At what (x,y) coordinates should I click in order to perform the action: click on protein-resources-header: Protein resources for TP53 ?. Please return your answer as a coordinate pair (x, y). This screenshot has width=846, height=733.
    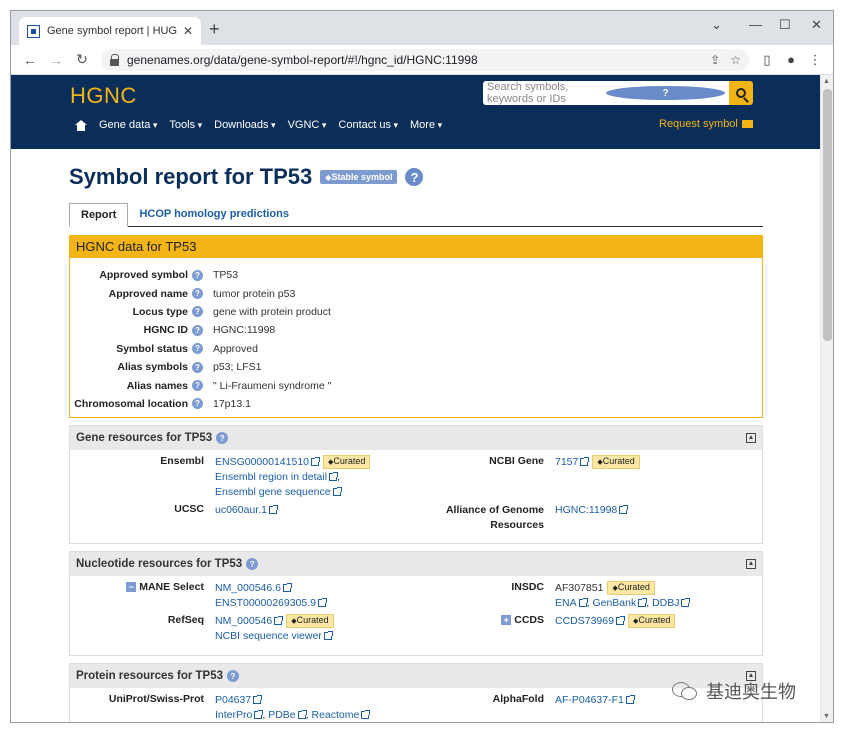
    Looking at the image, I should click on (416, 676).